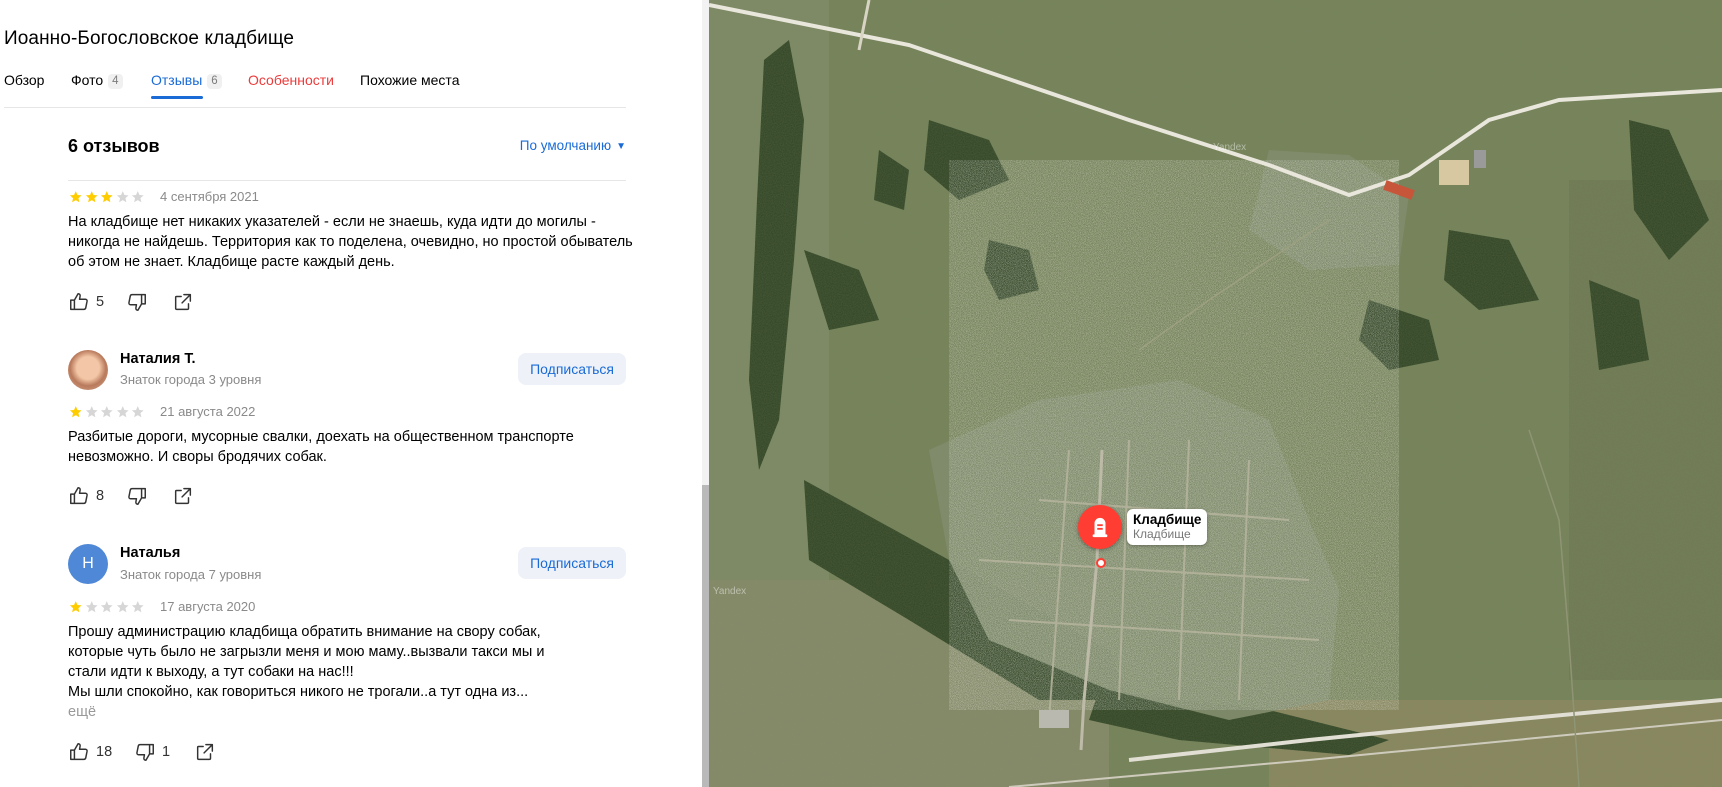 The image size is (1722, 787). What do you see at coordinates (565, 145) in the screenshot?
I see `sort-label: По умолчанию` at bounding box center [565, 145].